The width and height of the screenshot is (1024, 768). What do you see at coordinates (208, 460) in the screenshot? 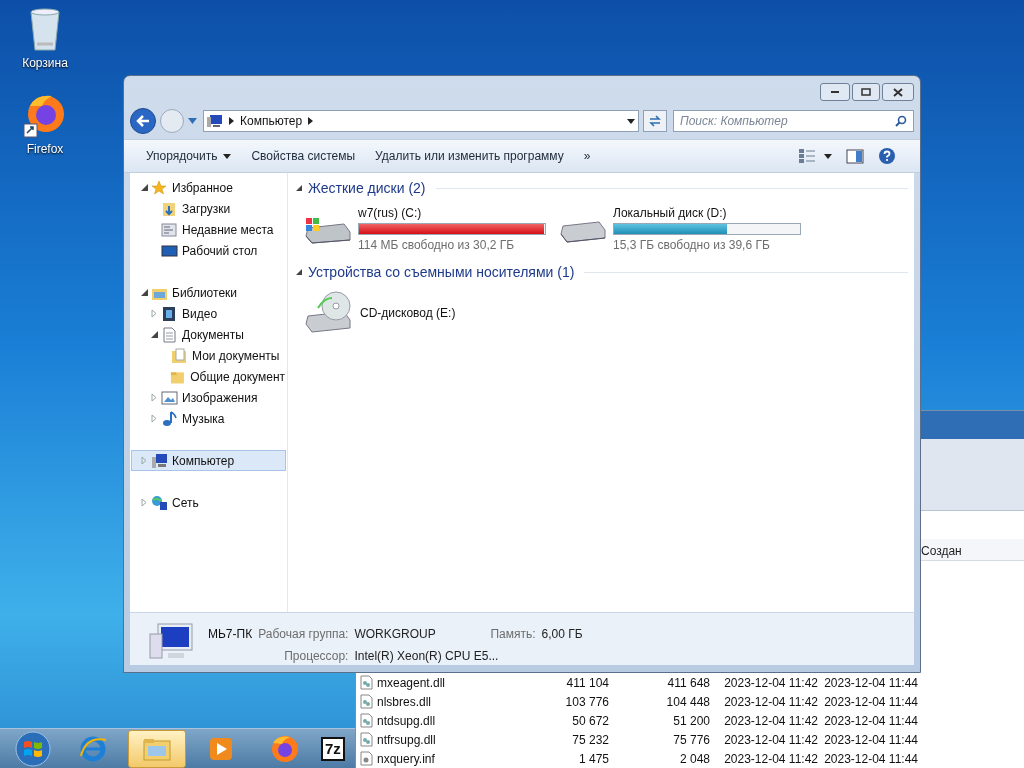
I see `nav-item: Компьютер` at bounding box center [208, 460].